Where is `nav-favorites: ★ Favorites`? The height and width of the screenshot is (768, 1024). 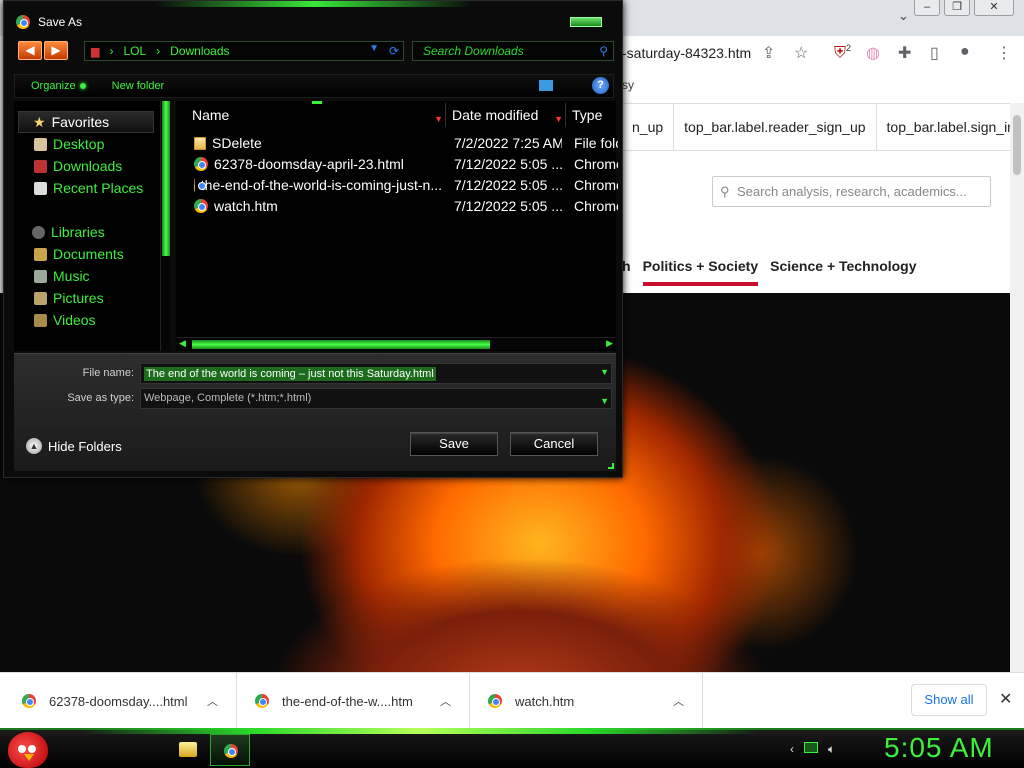
nav-favorites: ★ Favorites is located at coordinates (86, 122).